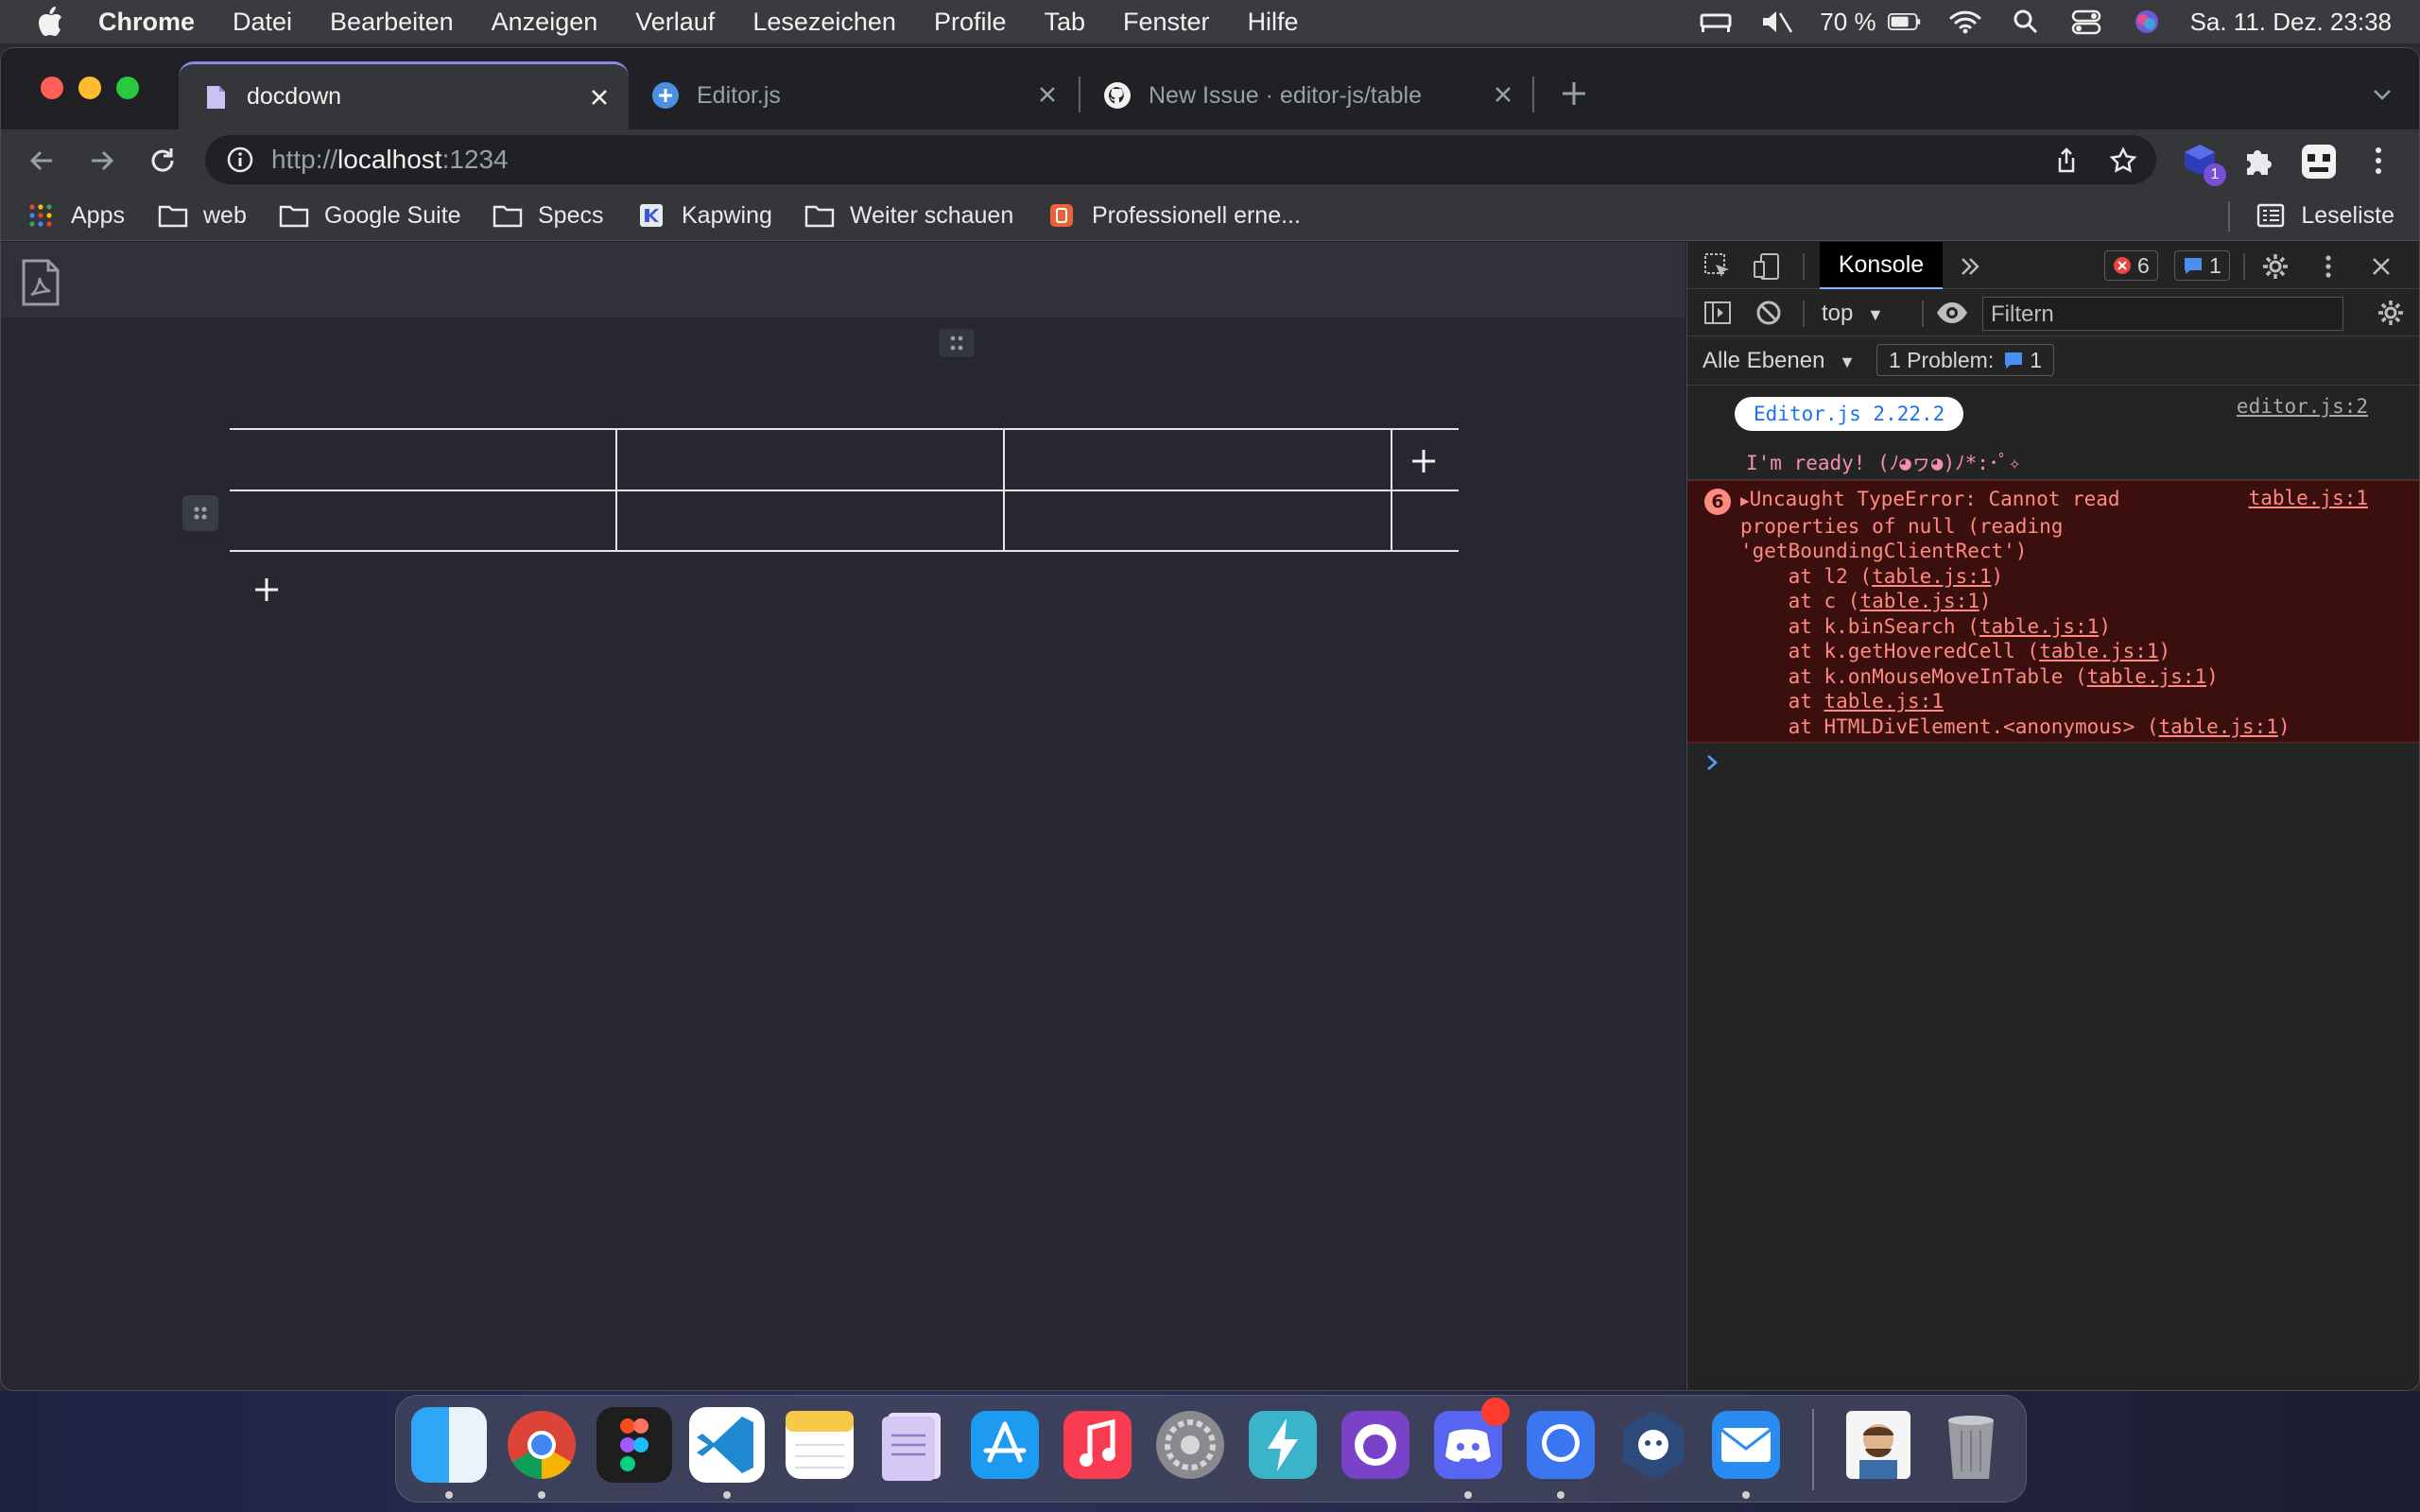 The width and height of the screenshot is (2420, 1512). Describe the element at coordinates (200, 513) in the screenshot. I see `row-drag-handle-icon` at that location.